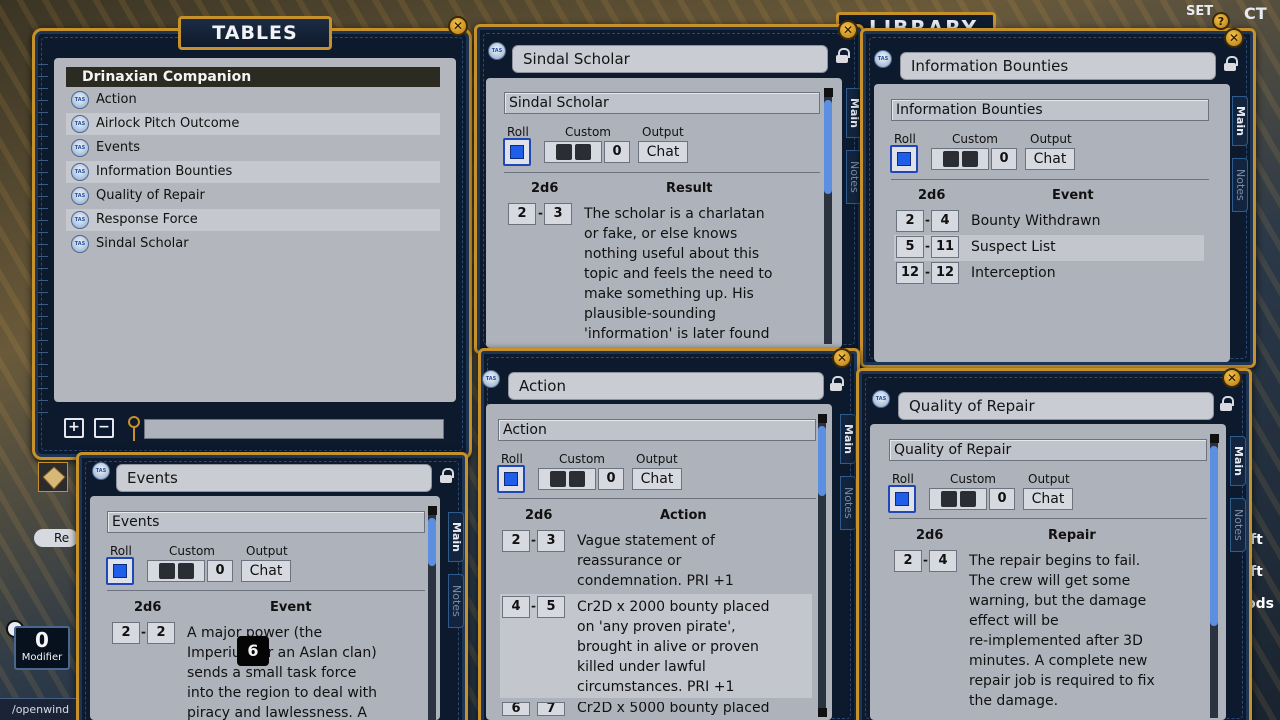 The width and height of the screenshot is (1280, 720). What do you see at coordinates (253, 100) in the screenshot?
I see `table-item-action: TAS Action` at bounding box center [253, 100].